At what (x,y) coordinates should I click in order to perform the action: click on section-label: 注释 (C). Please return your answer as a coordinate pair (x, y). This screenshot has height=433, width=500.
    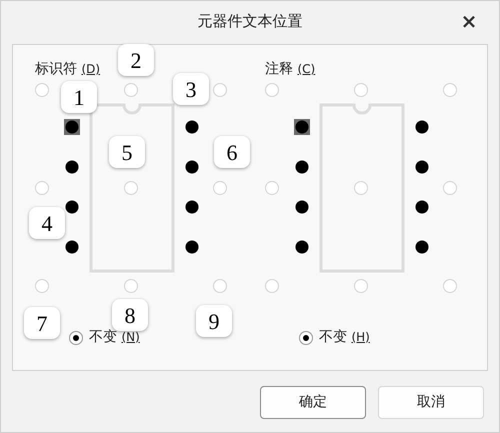
    Looking at the image, I should click on (290, 69).